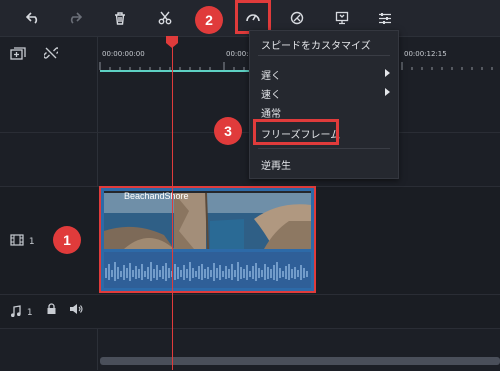  Describe the element at coordinates (51, 310) in the screenshot. I see `lock-icon` at that location.